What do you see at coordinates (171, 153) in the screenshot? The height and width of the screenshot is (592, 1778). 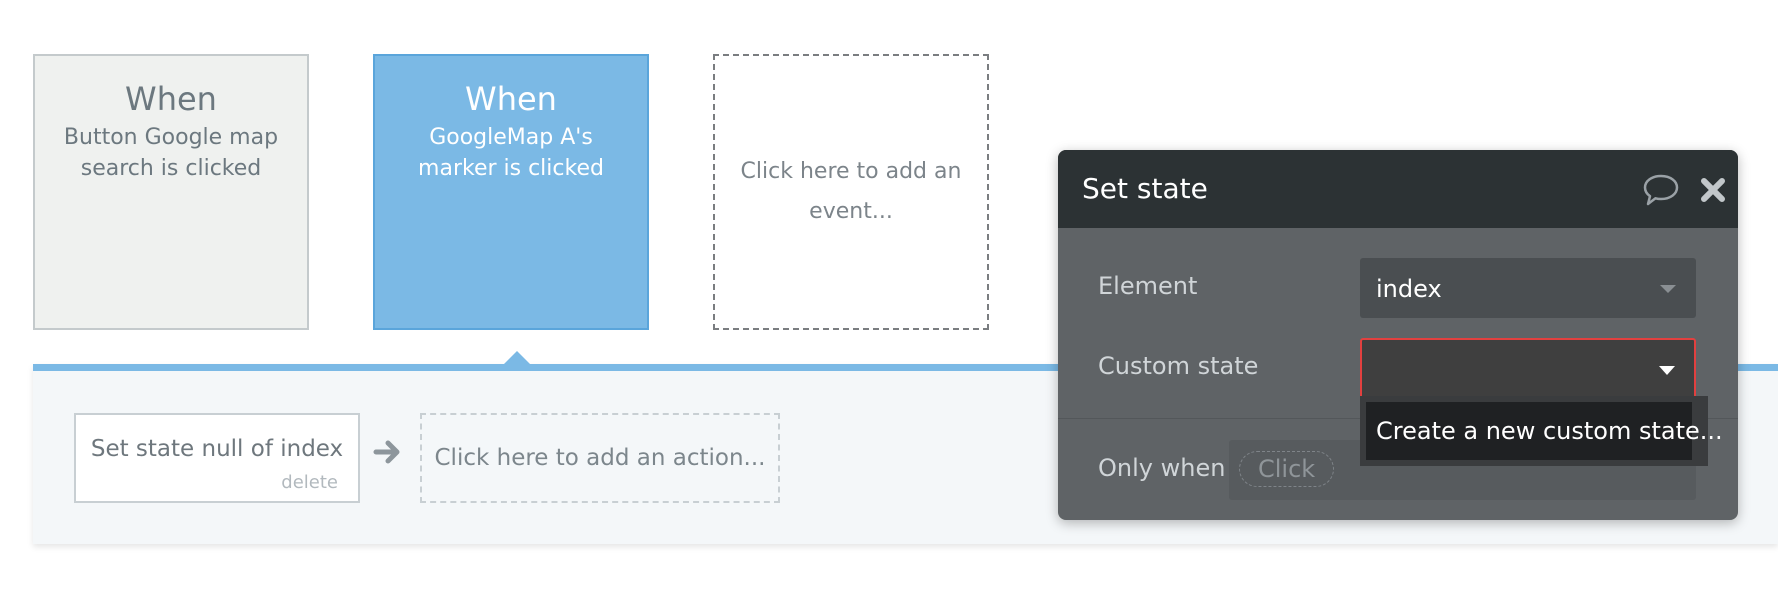 I see `event-description: Button Google map search is clicked` at bounding box center [171, 153].